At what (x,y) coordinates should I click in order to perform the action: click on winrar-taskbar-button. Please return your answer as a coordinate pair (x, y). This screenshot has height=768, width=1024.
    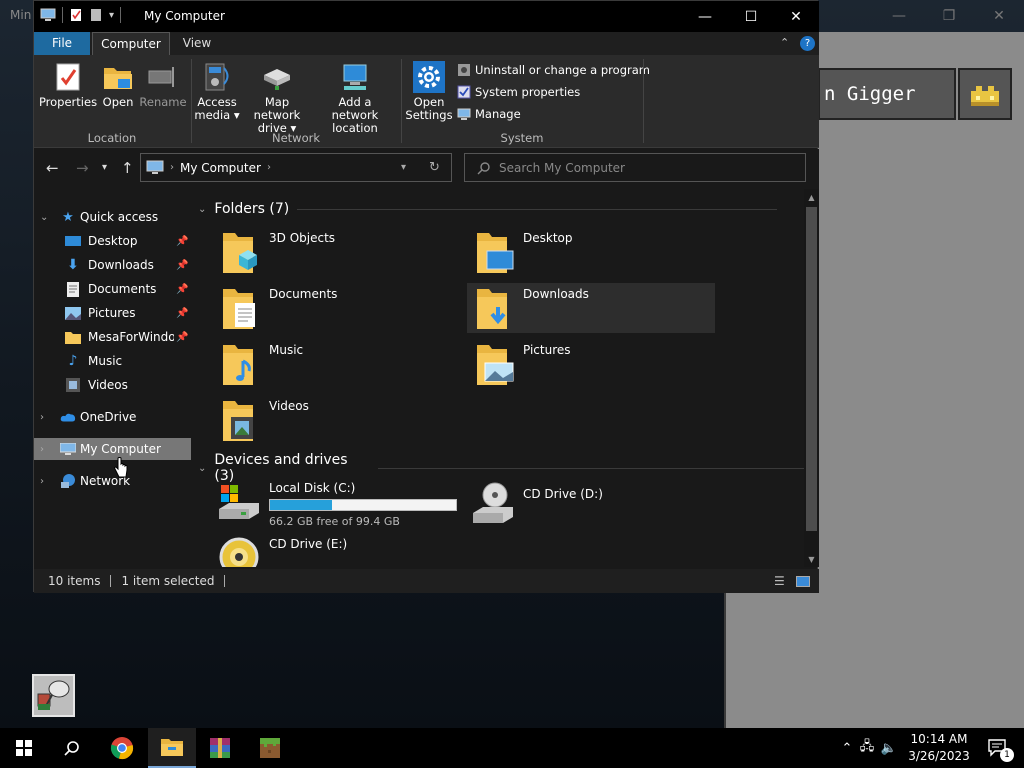
    Looking at the image, I should click on (220, 748).